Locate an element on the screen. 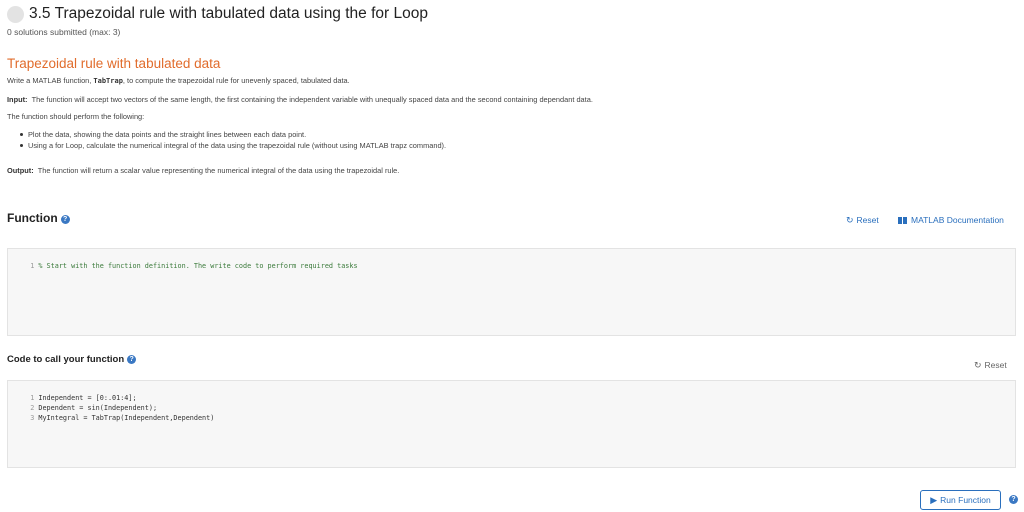  function-reset-button: ↻ Reset is located at coordinates (862, 220).